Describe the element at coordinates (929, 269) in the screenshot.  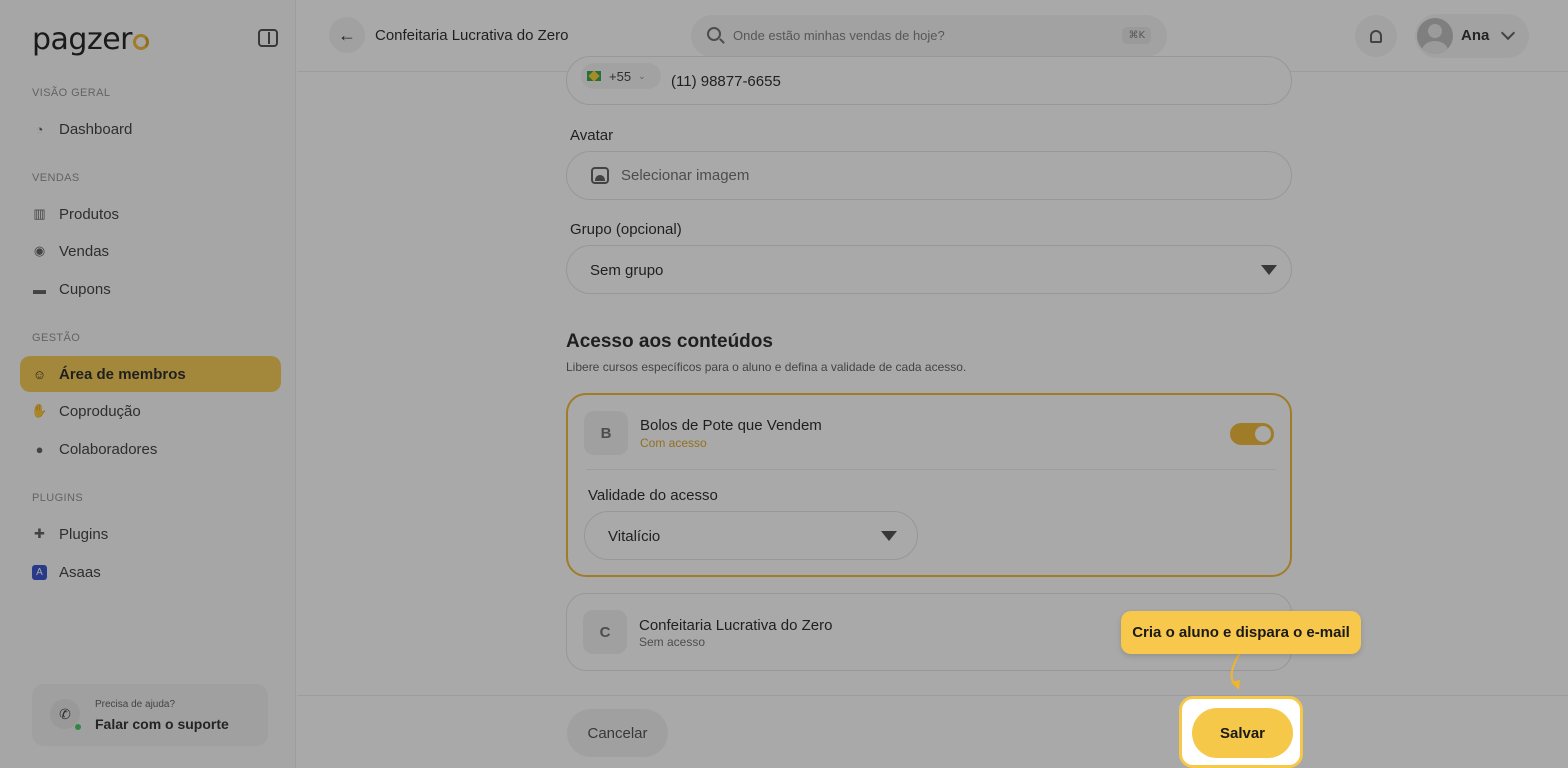
I see `group-select: Sem grupo` at that location.